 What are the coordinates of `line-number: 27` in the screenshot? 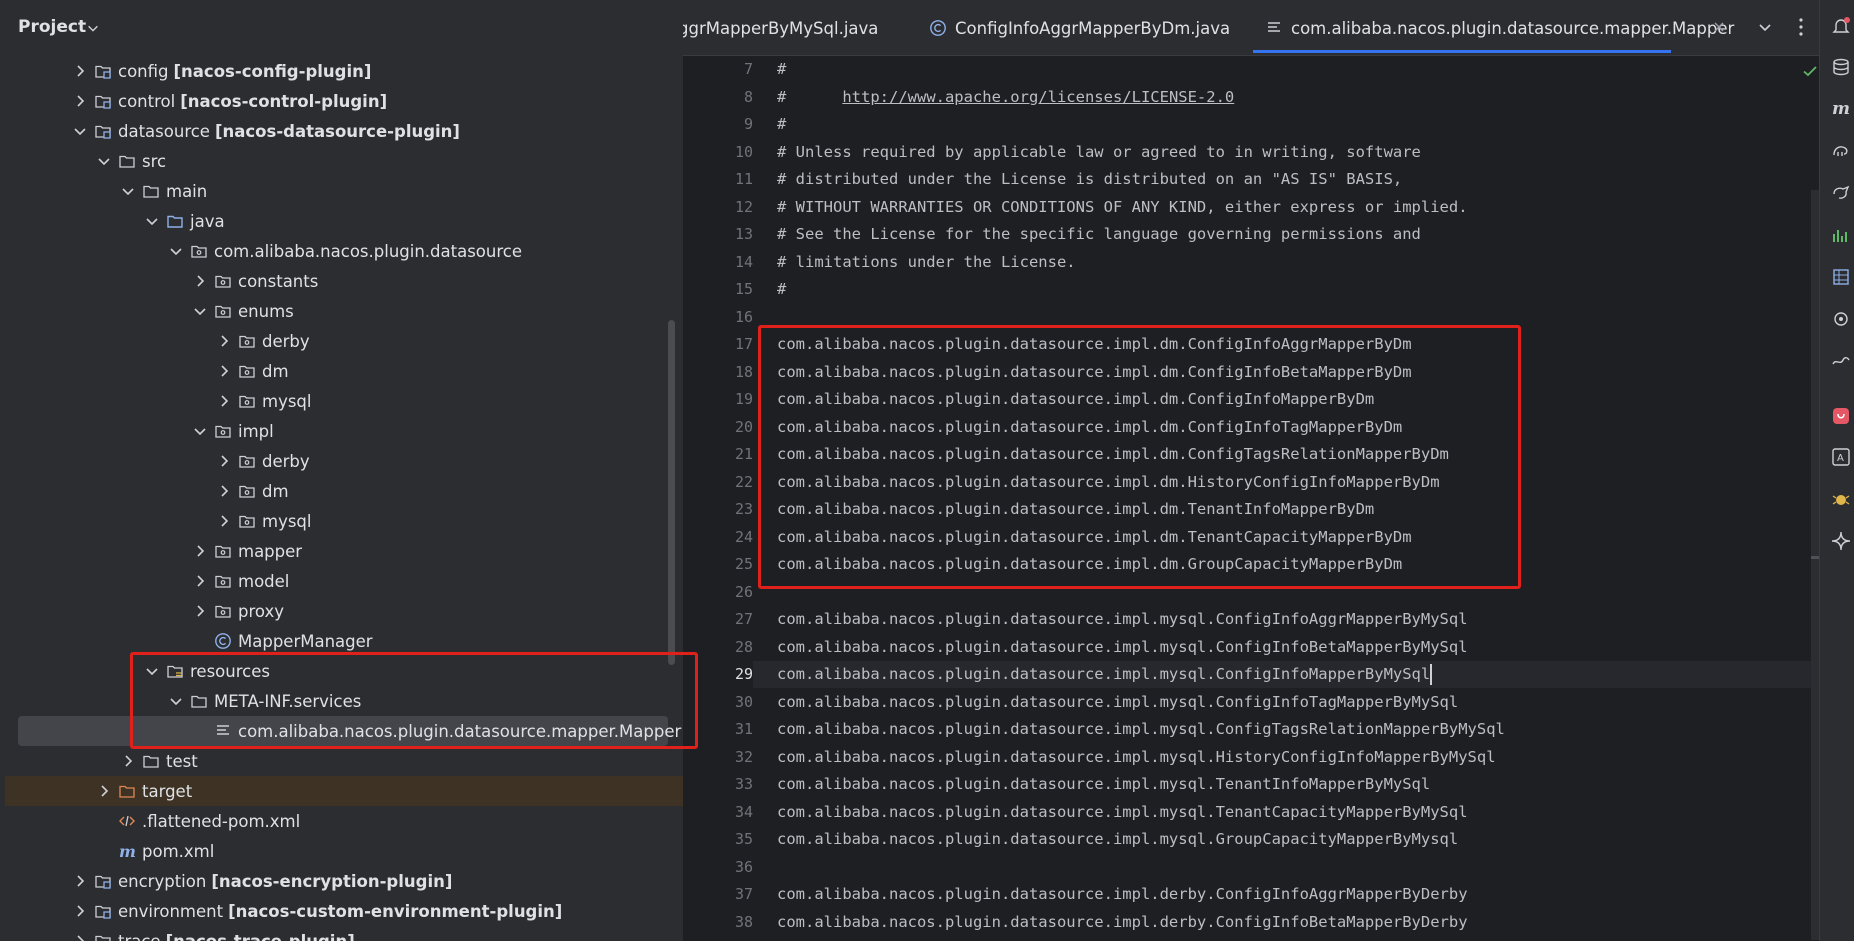 It's located at (743, 619).